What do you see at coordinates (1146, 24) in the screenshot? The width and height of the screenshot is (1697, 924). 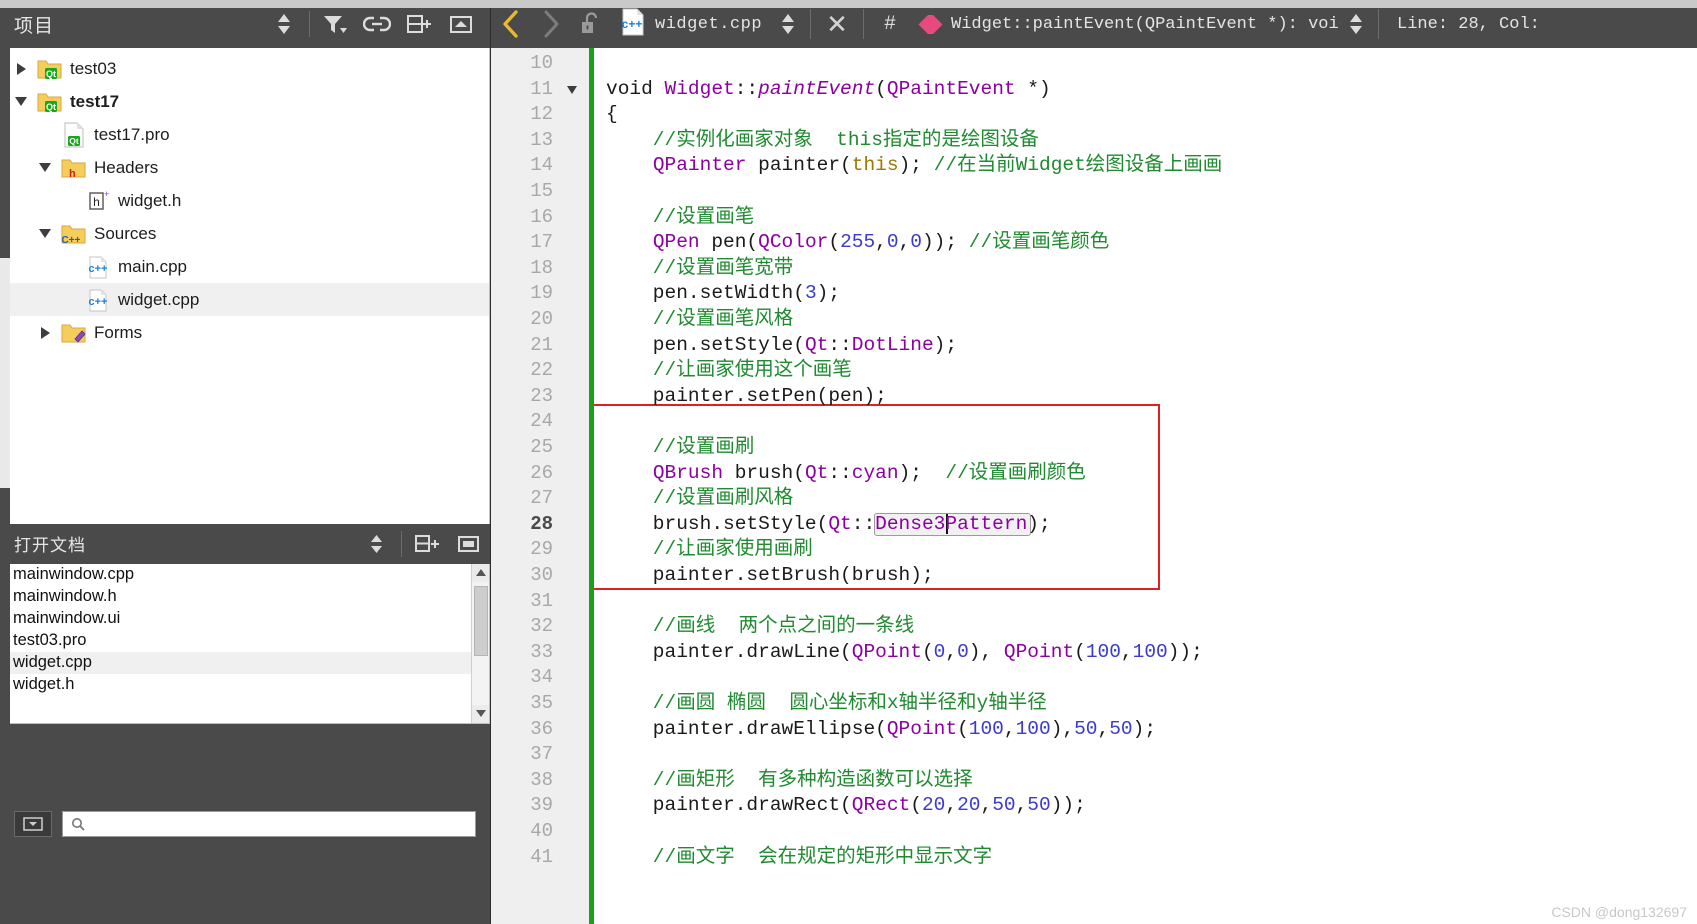 I see `current-symbol-label: Widget::paintEvent(QPaintEvent *): void` at bounding box center [1146, 24].